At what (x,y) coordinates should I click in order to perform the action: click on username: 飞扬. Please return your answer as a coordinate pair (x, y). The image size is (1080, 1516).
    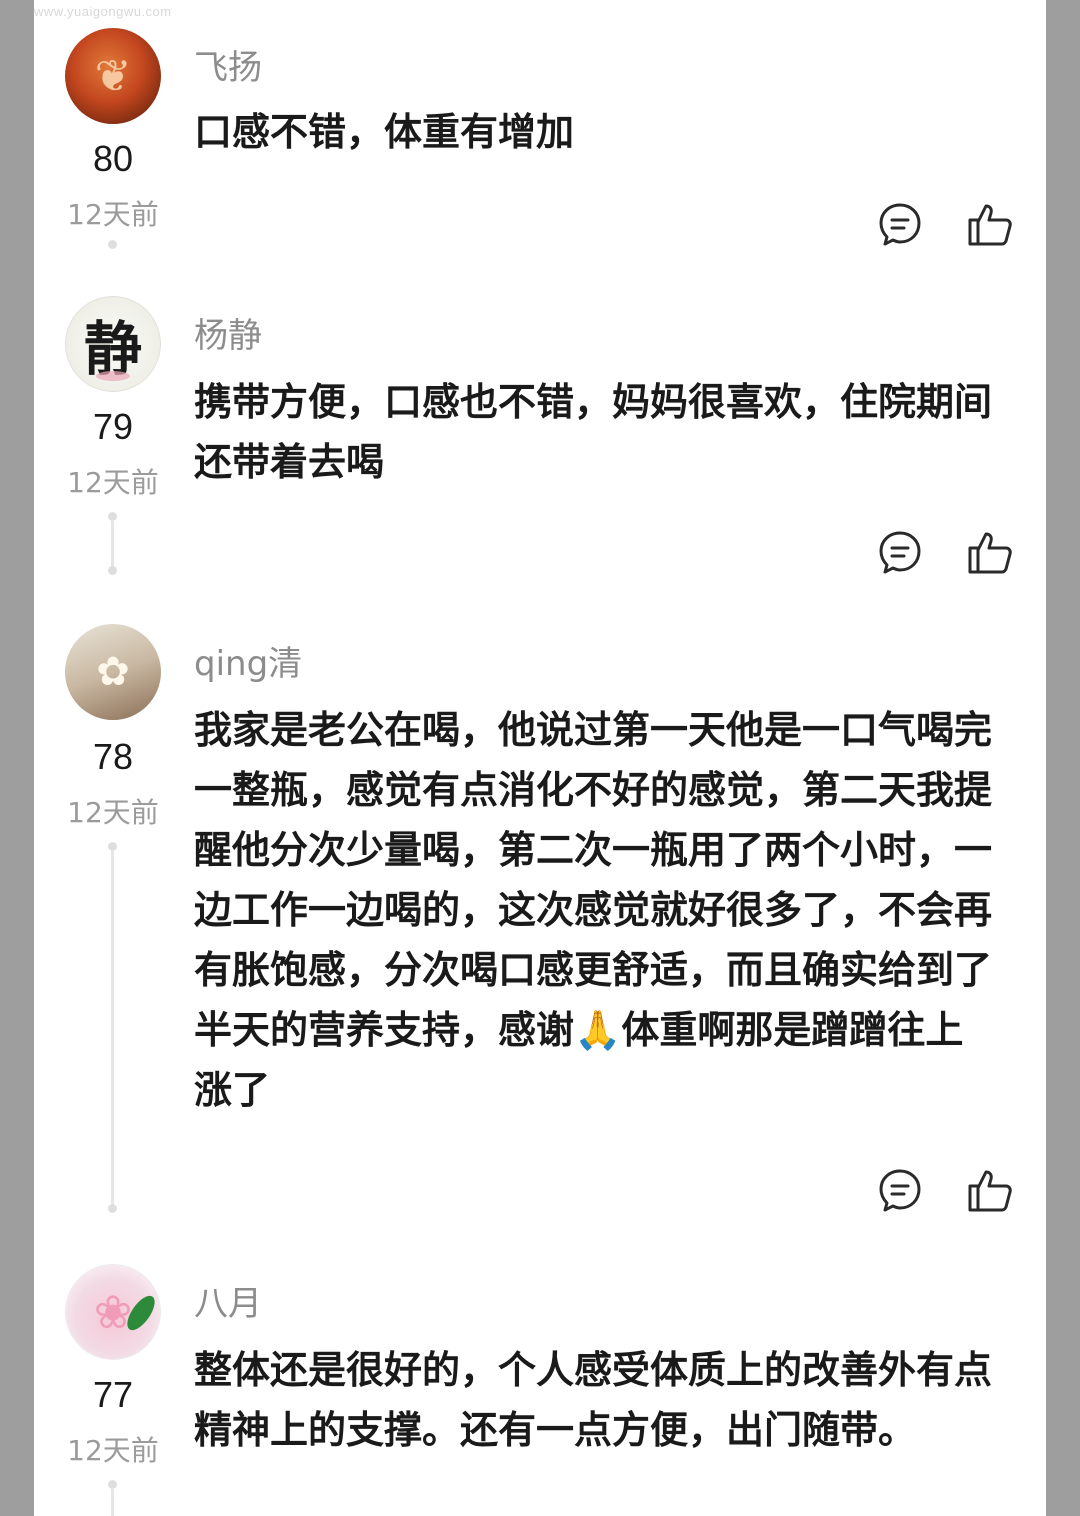
    Looking at the image, I should click on (228, 64).